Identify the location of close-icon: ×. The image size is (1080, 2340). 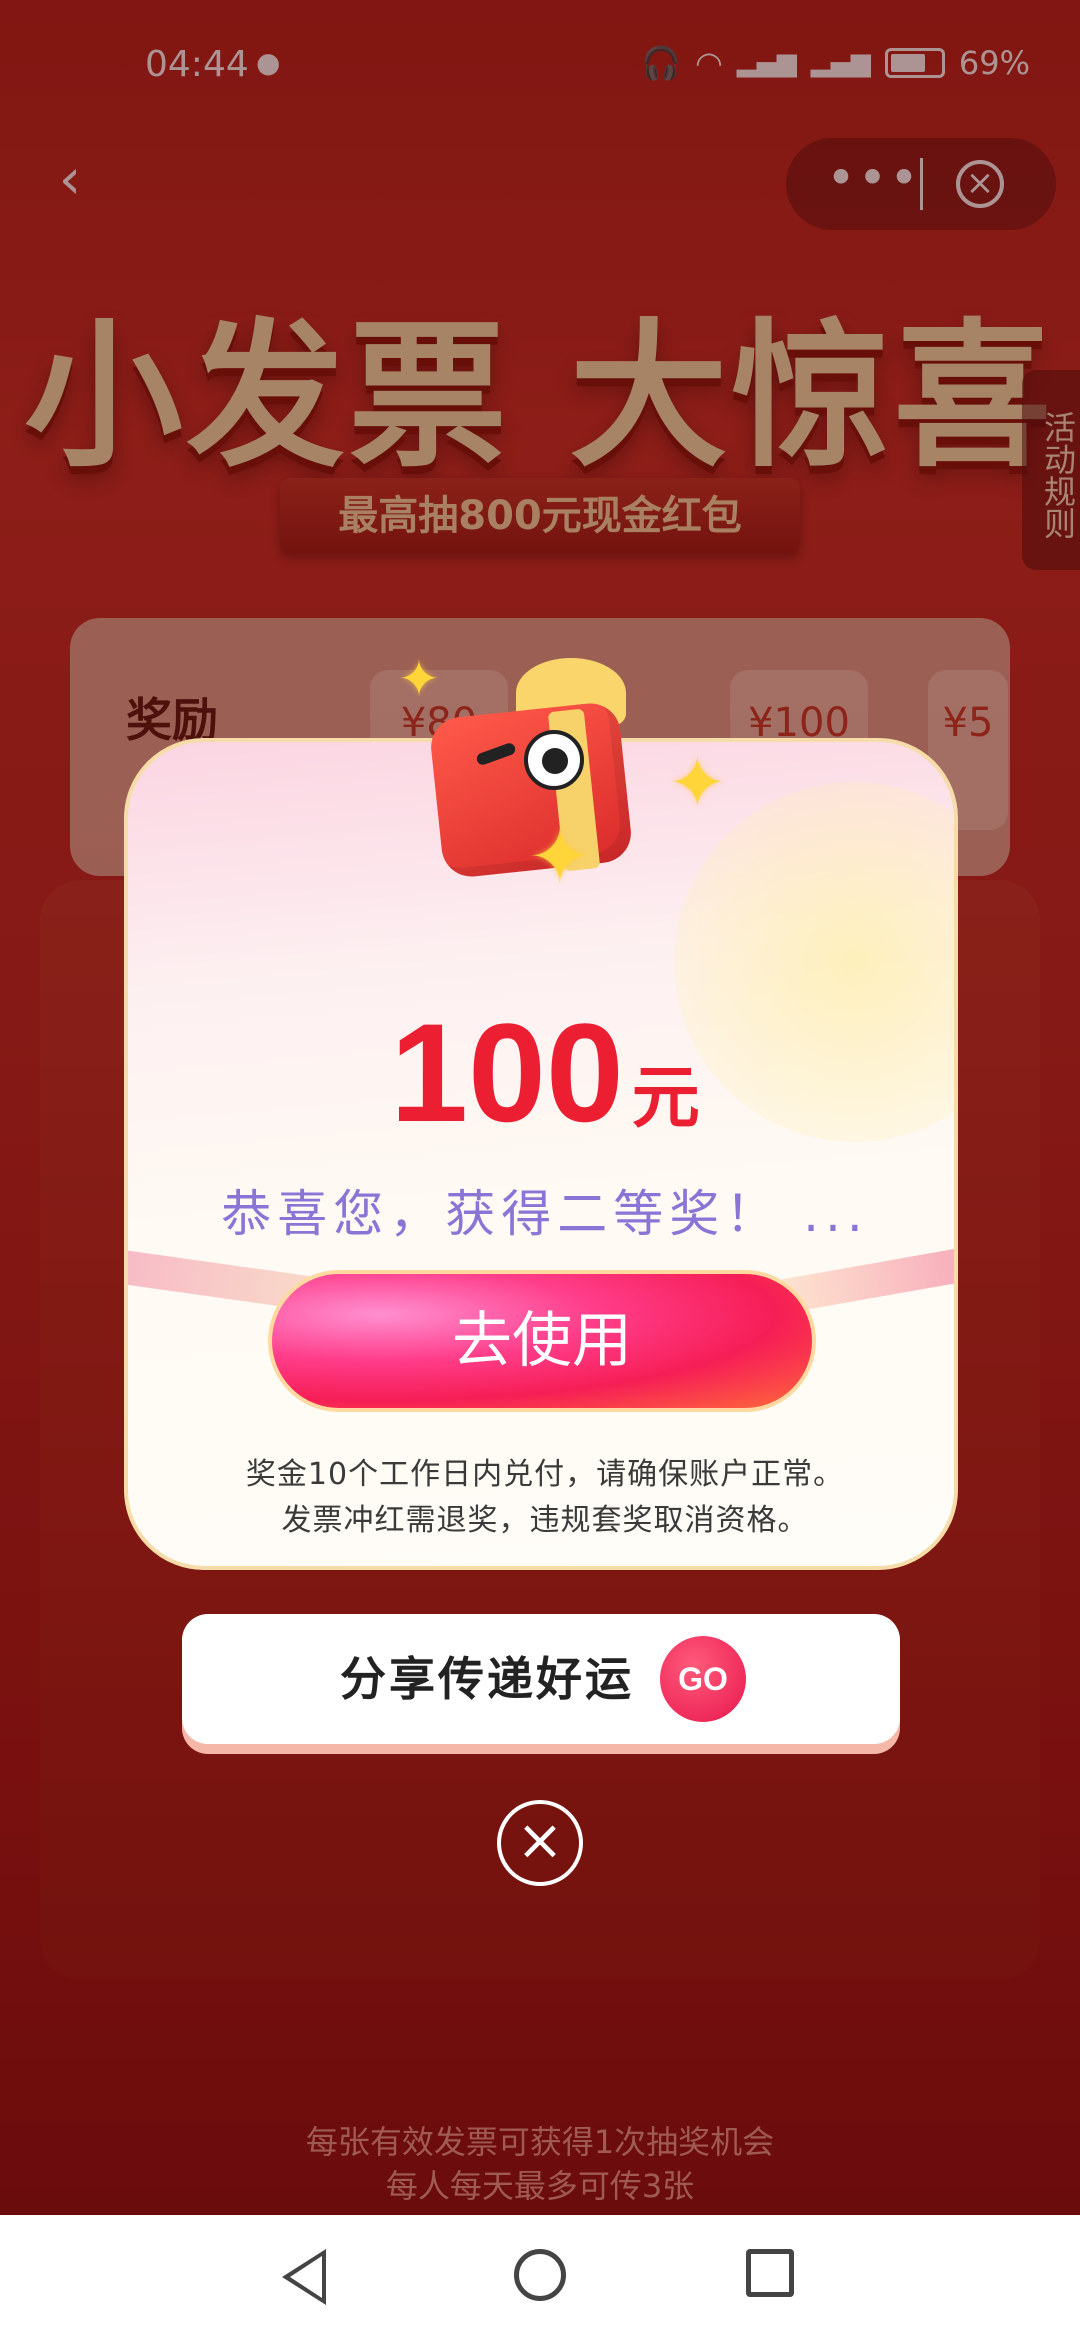
(540, 1843).